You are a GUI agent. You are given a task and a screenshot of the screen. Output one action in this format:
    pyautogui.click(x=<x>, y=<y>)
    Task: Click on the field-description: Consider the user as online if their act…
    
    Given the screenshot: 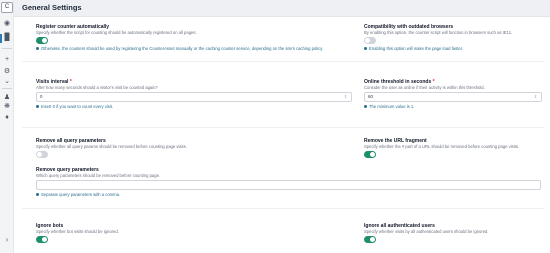 What is the action you would take?
    pyautogui.click(x=424, y=87)
    